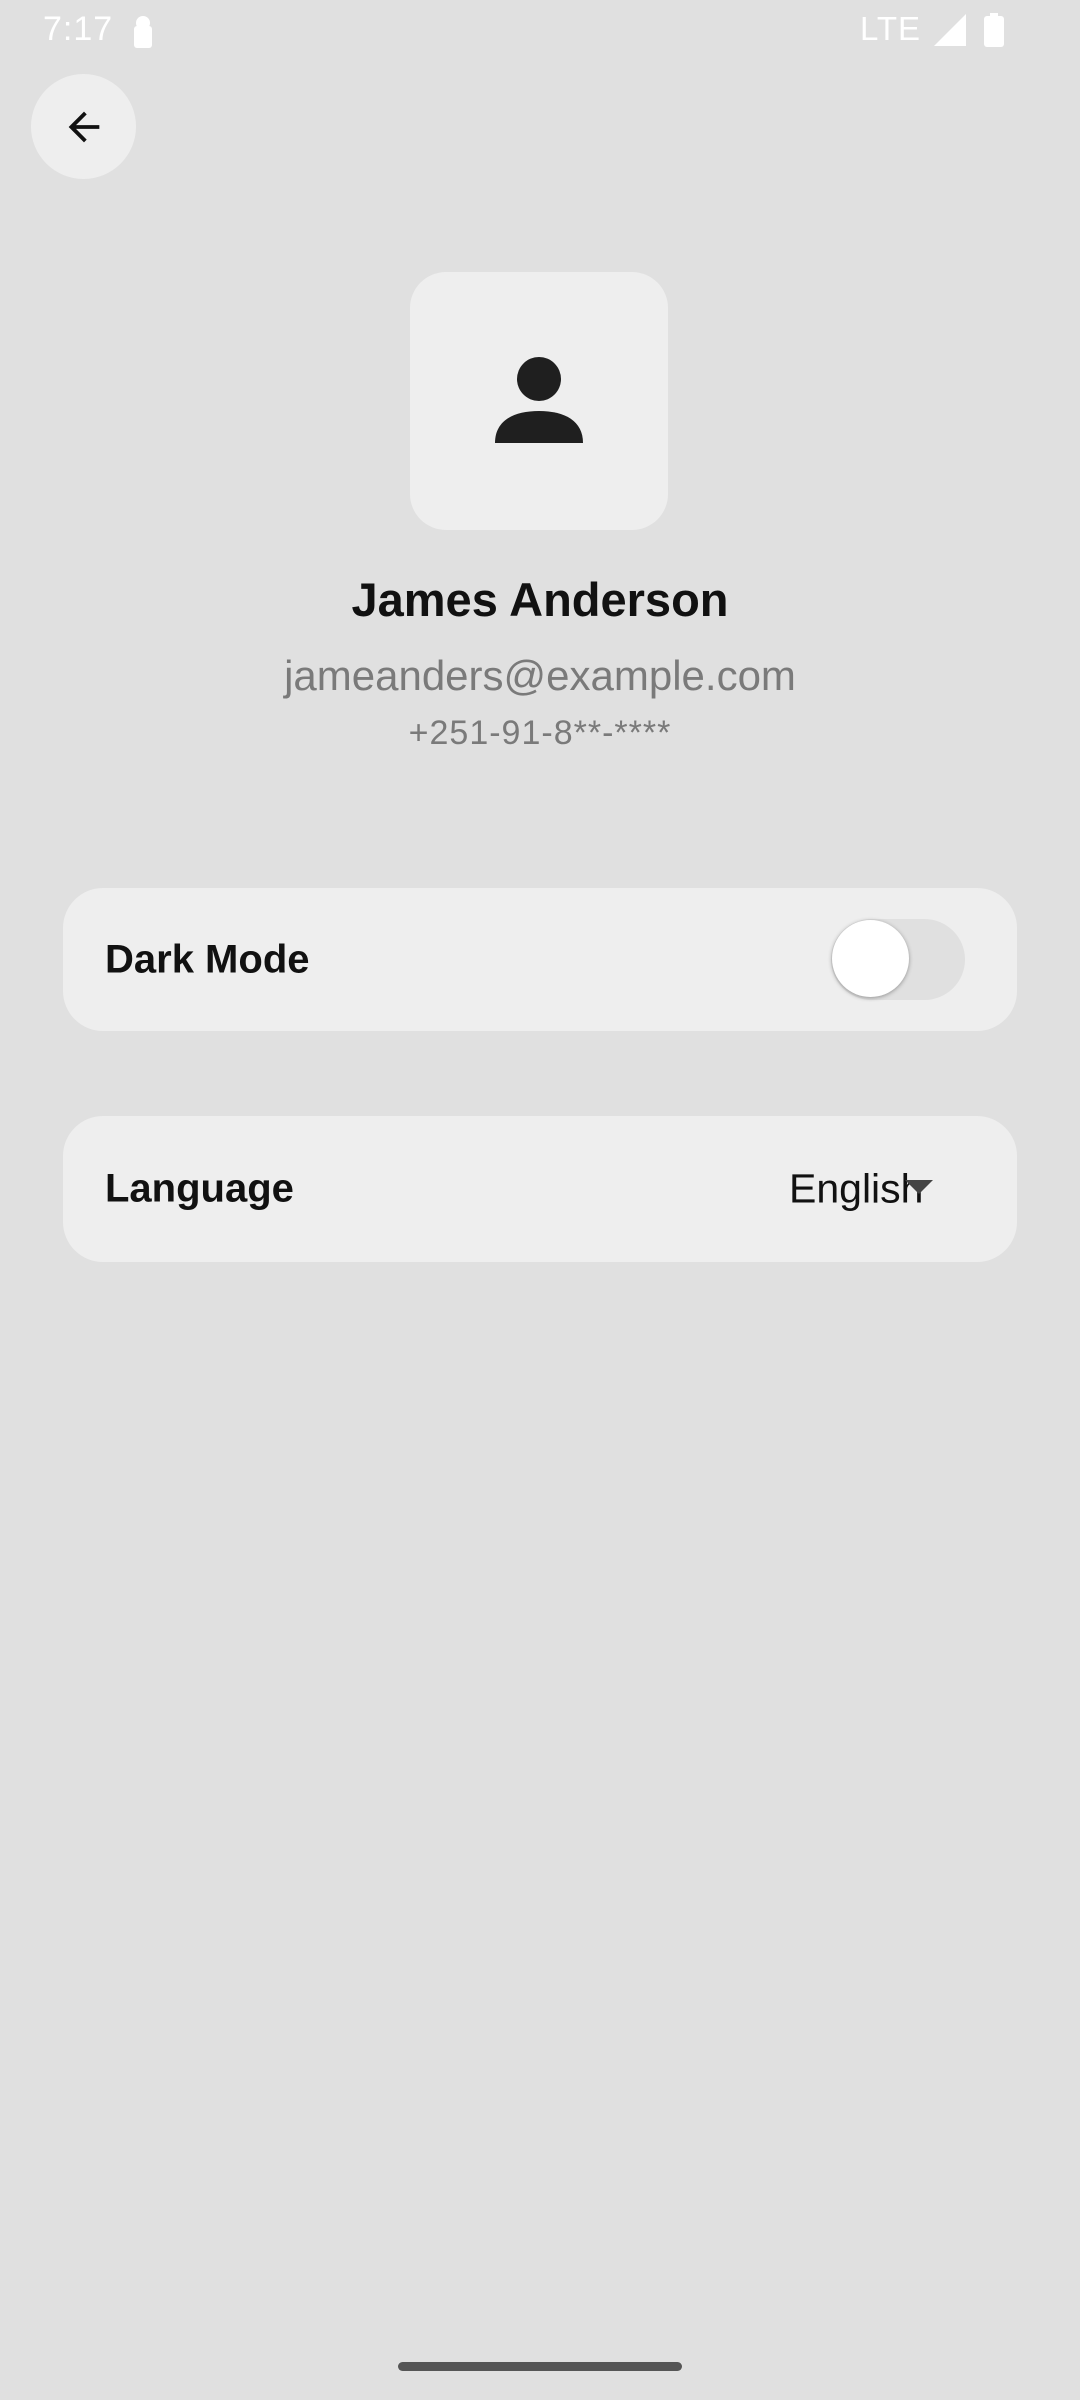  What do you see at coordinates (540, 733) in the screenshot?
I see `profile-phone: +251-91-8**-****` at bounding box center [540, 733].